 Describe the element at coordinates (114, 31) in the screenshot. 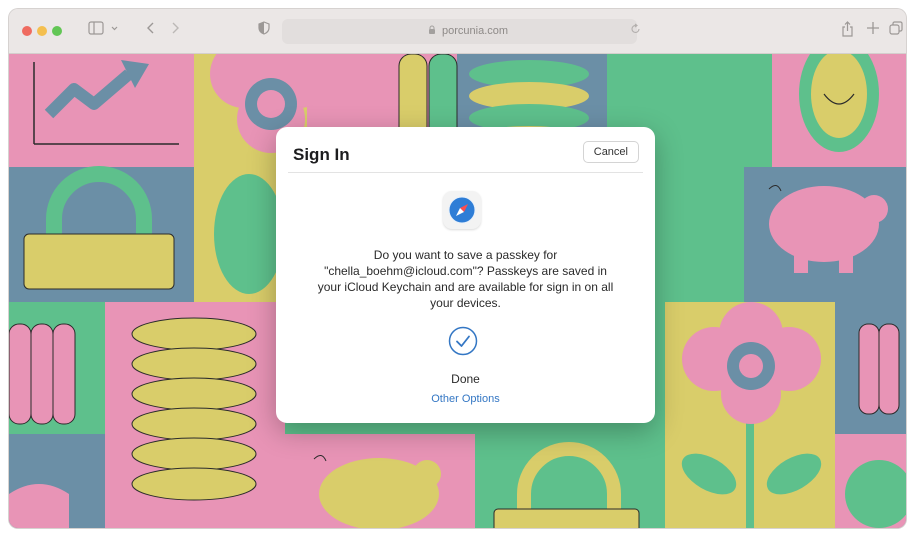

I see `chevron-down-icon` at that location.